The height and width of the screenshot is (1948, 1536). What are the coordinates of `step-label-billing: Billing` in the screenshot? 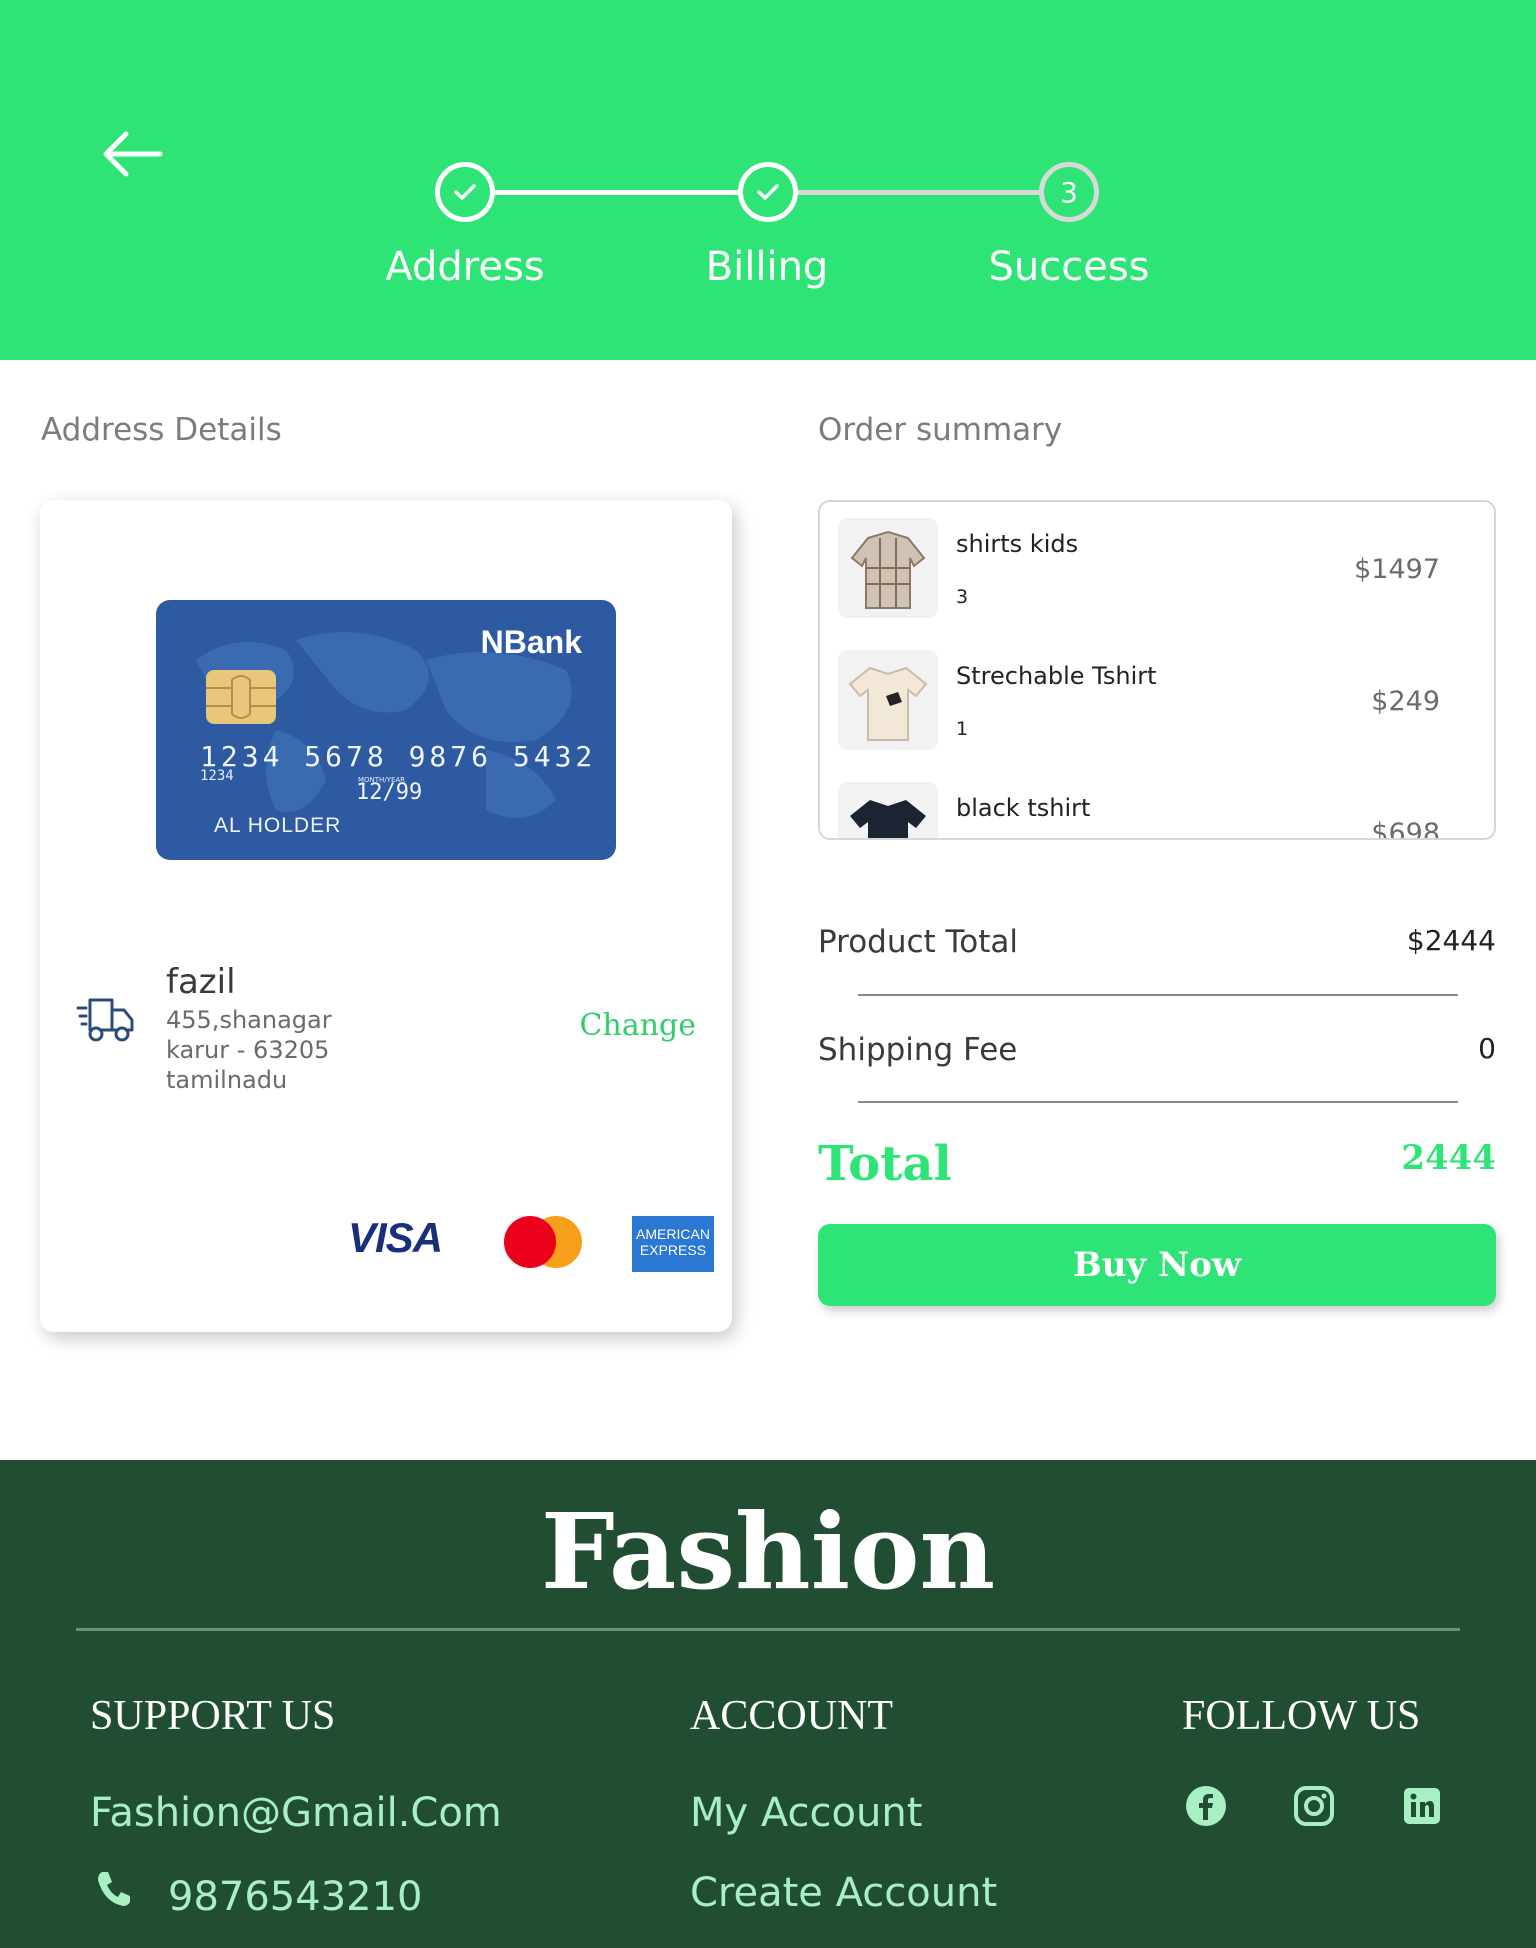 It's located at (767, 267).